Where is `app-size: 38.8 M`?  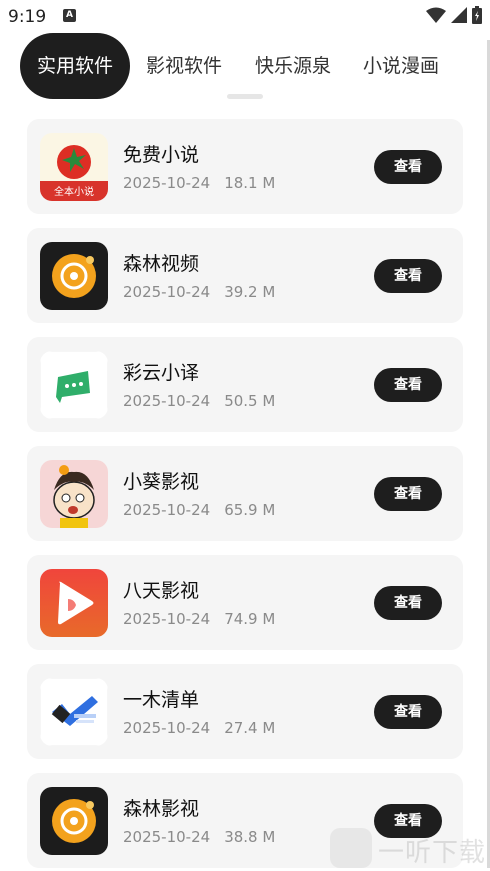
app-size: 38.8 M is located at coordinates (250, 837).